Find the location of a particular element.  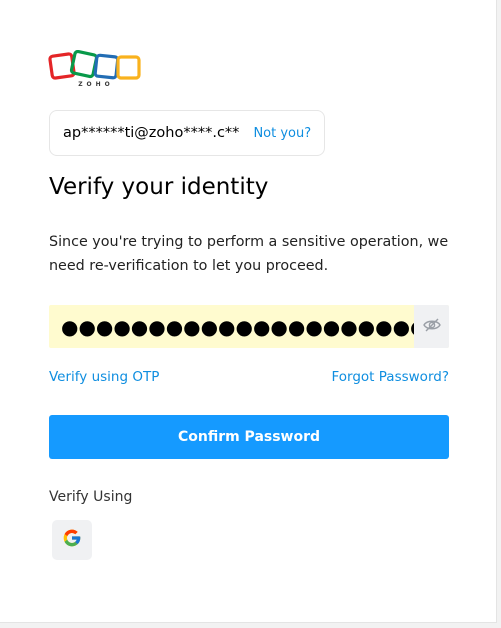

zoho-logo: ZOHO is located at coordinates (96, 71).